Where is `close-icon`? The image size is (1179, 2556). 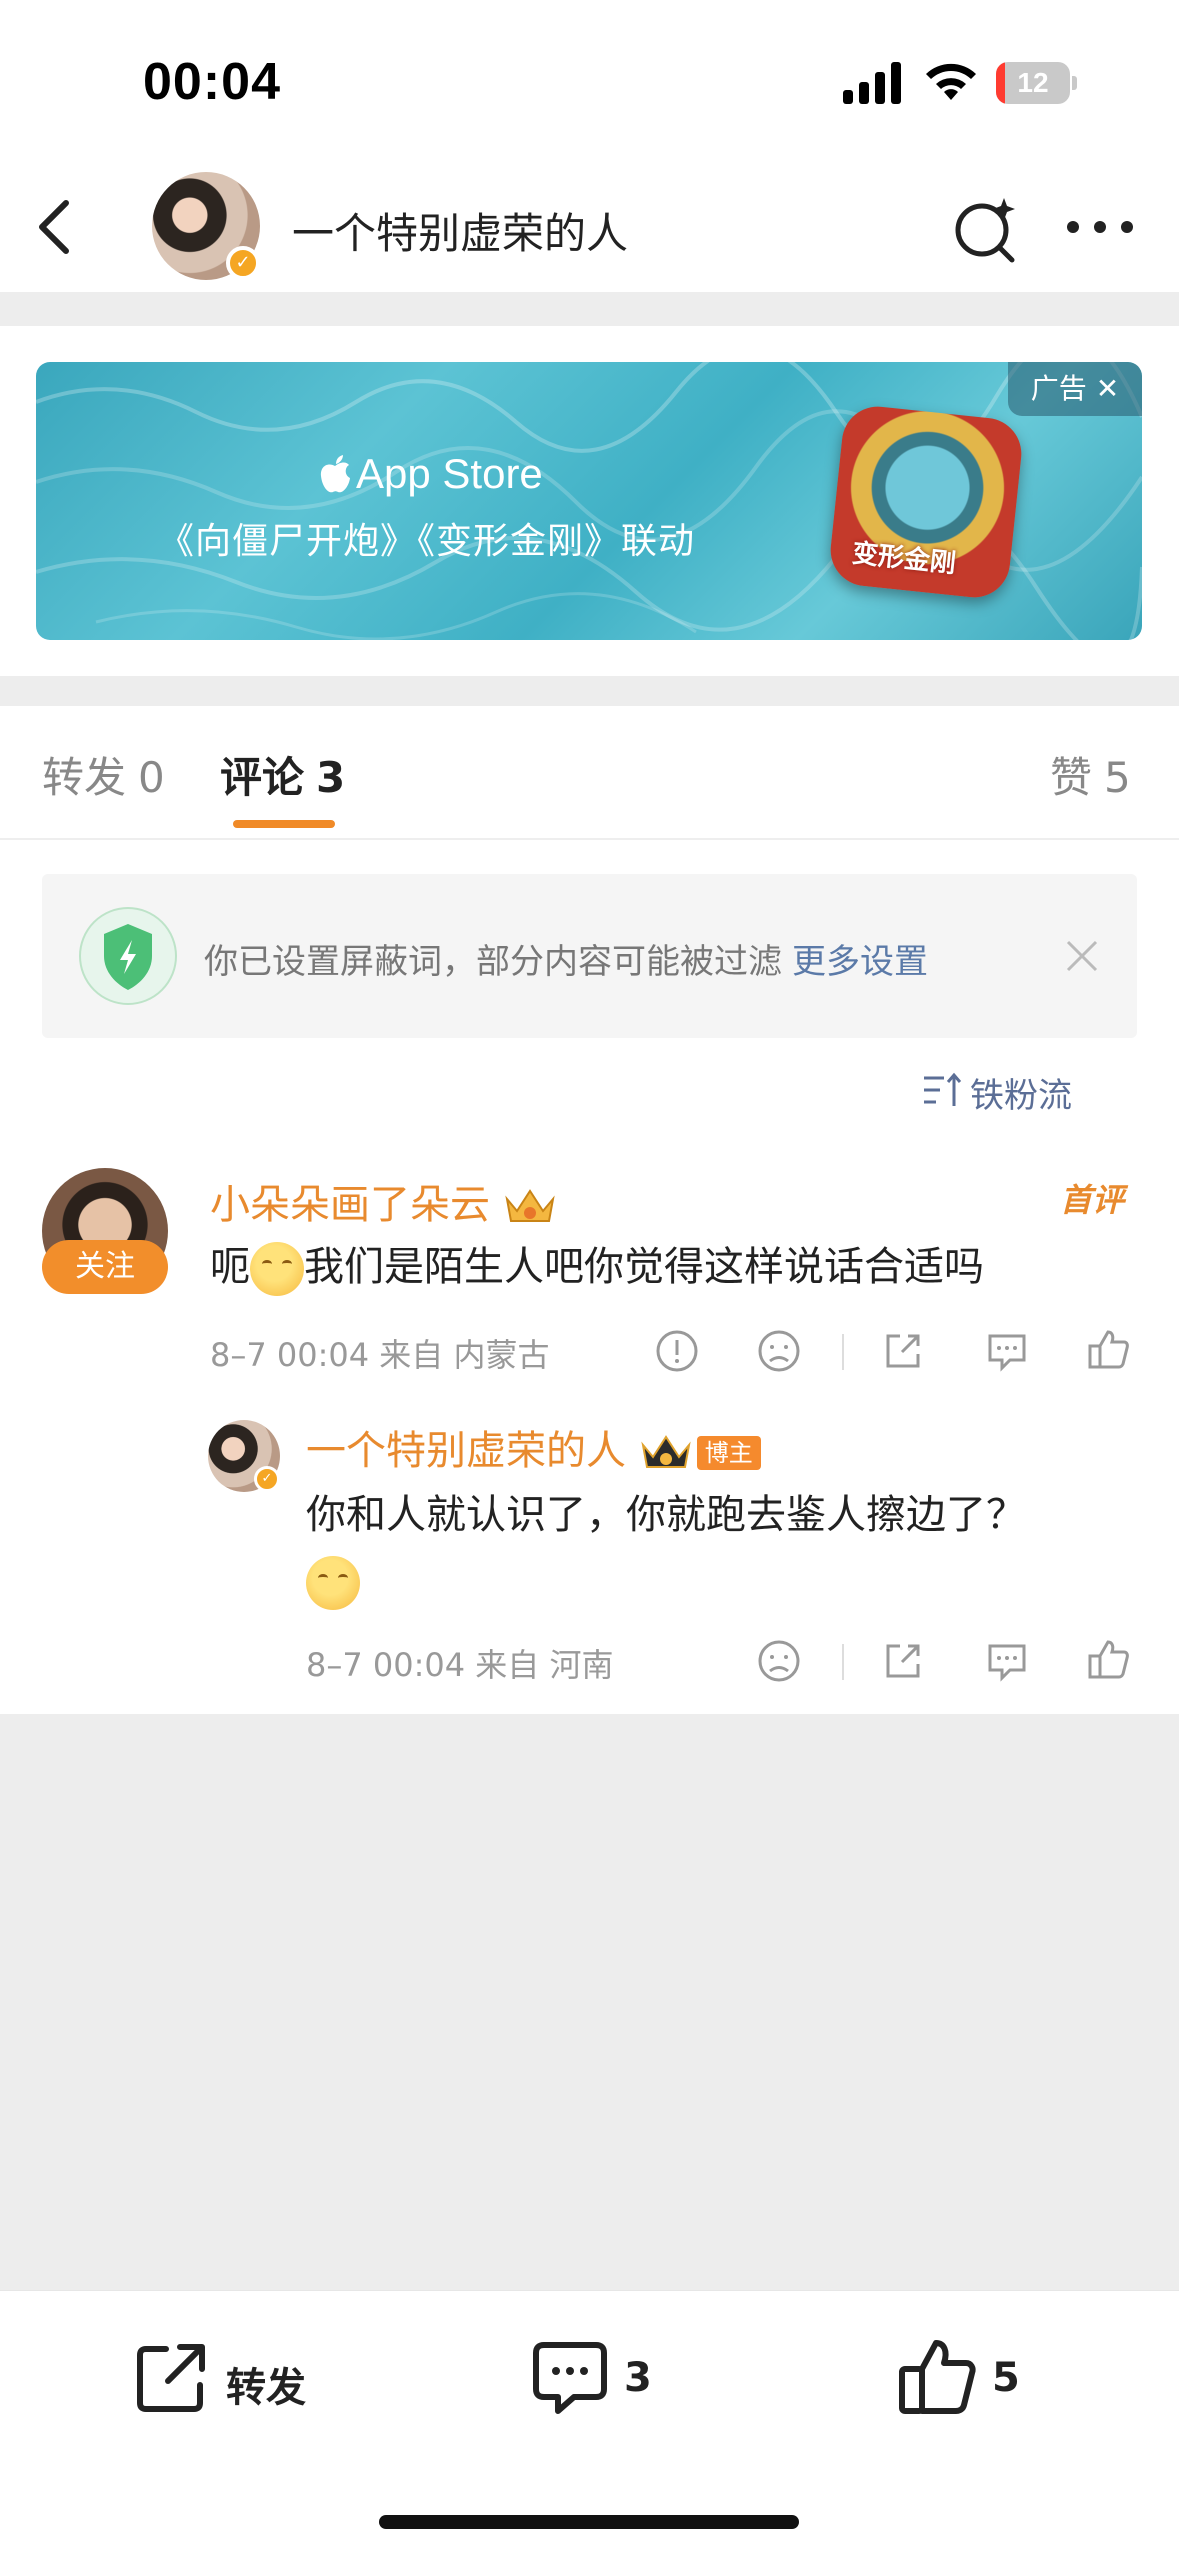 close-icon is located at coordinates (1082, 956).